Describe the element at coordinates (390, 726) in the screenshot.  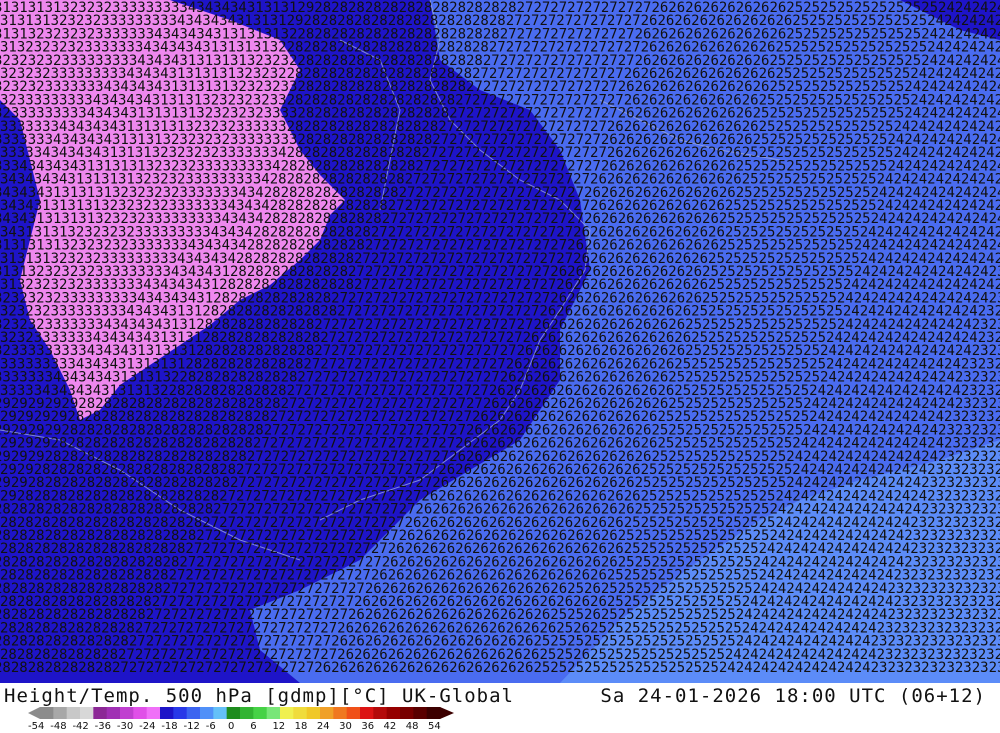
I see `colorbar-label: 42` at that location.